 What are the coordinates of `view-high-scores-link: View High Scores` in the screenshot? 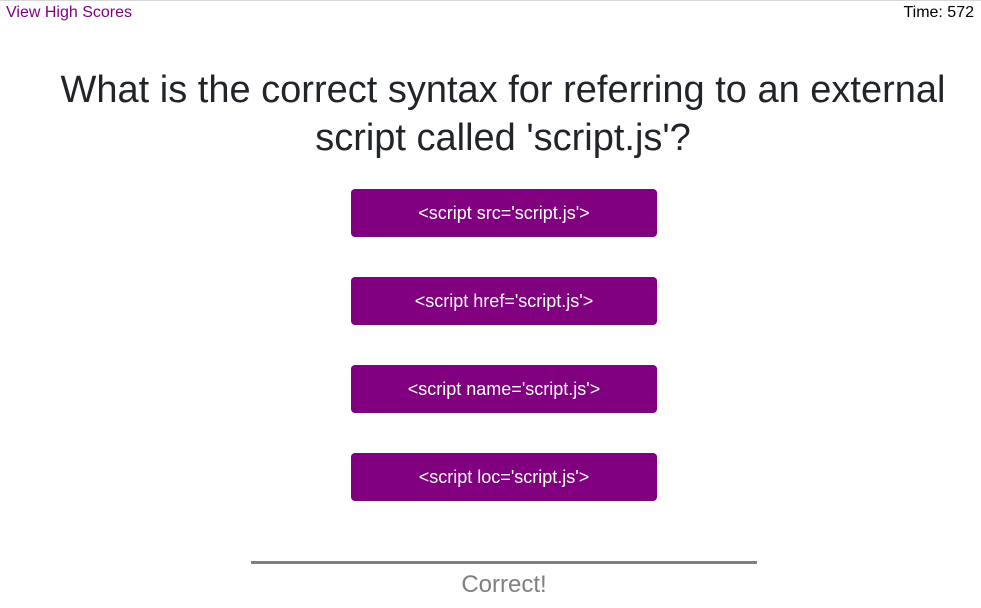 It's located at (69, 13).